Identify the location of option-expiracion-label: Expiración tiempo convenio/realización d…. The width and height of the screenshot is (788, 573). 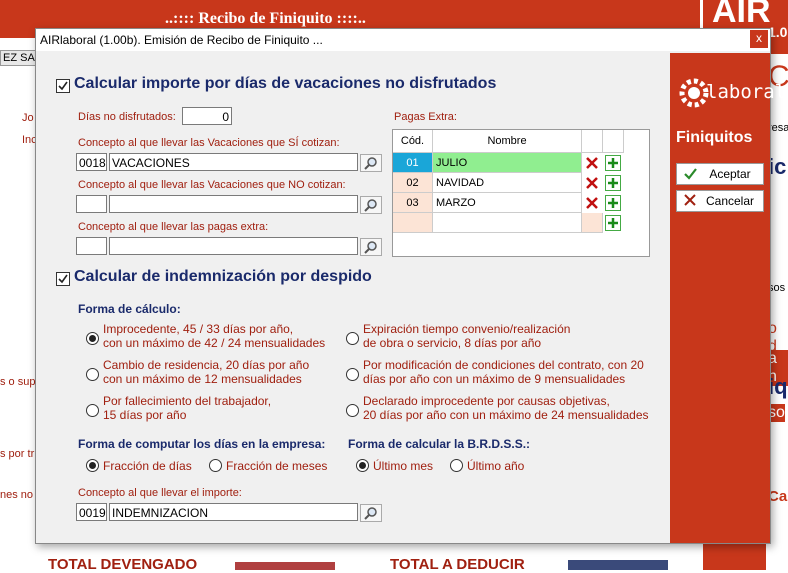
(466, 336).